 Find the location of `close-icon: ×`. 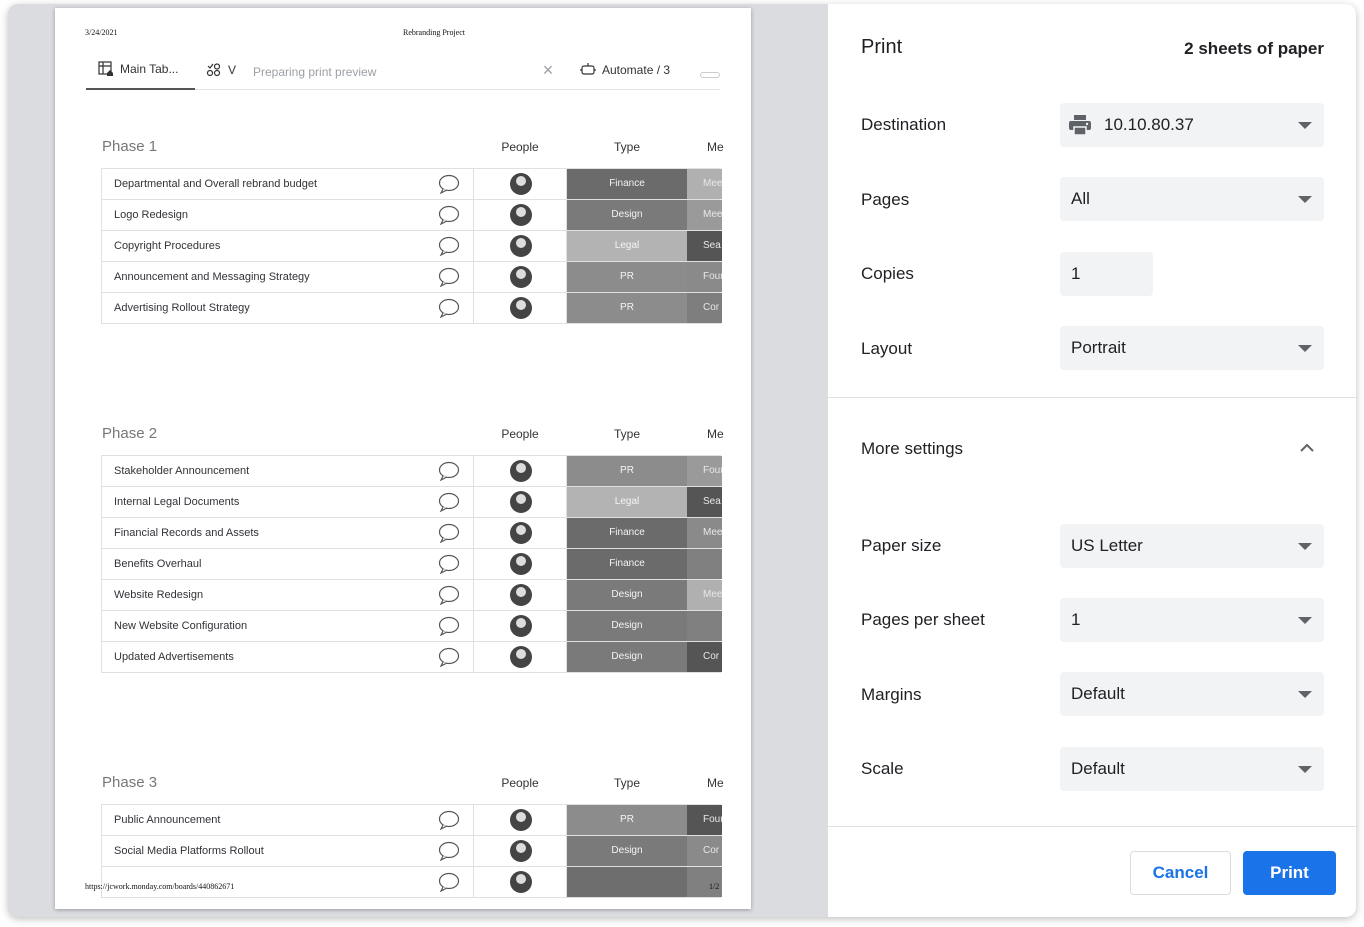

close-icon: × is located at coordinates (548, 70).